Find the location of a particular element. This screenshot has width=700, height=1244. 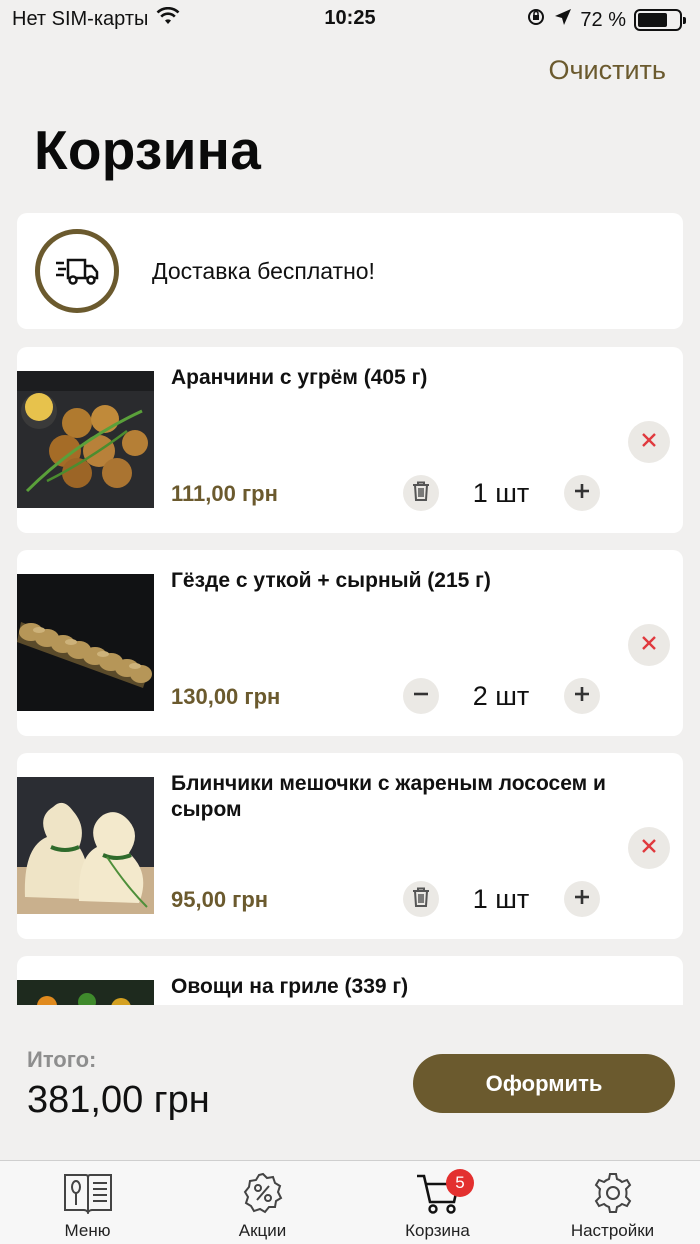

tab-label: Корзина is located at coordinates (437, 1230).